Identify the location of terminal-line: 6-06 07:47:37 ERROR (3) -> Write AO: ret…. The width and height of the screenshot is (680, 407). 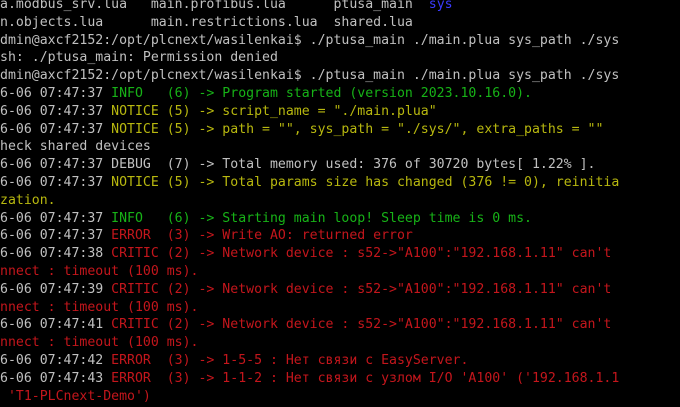
(340, 236).